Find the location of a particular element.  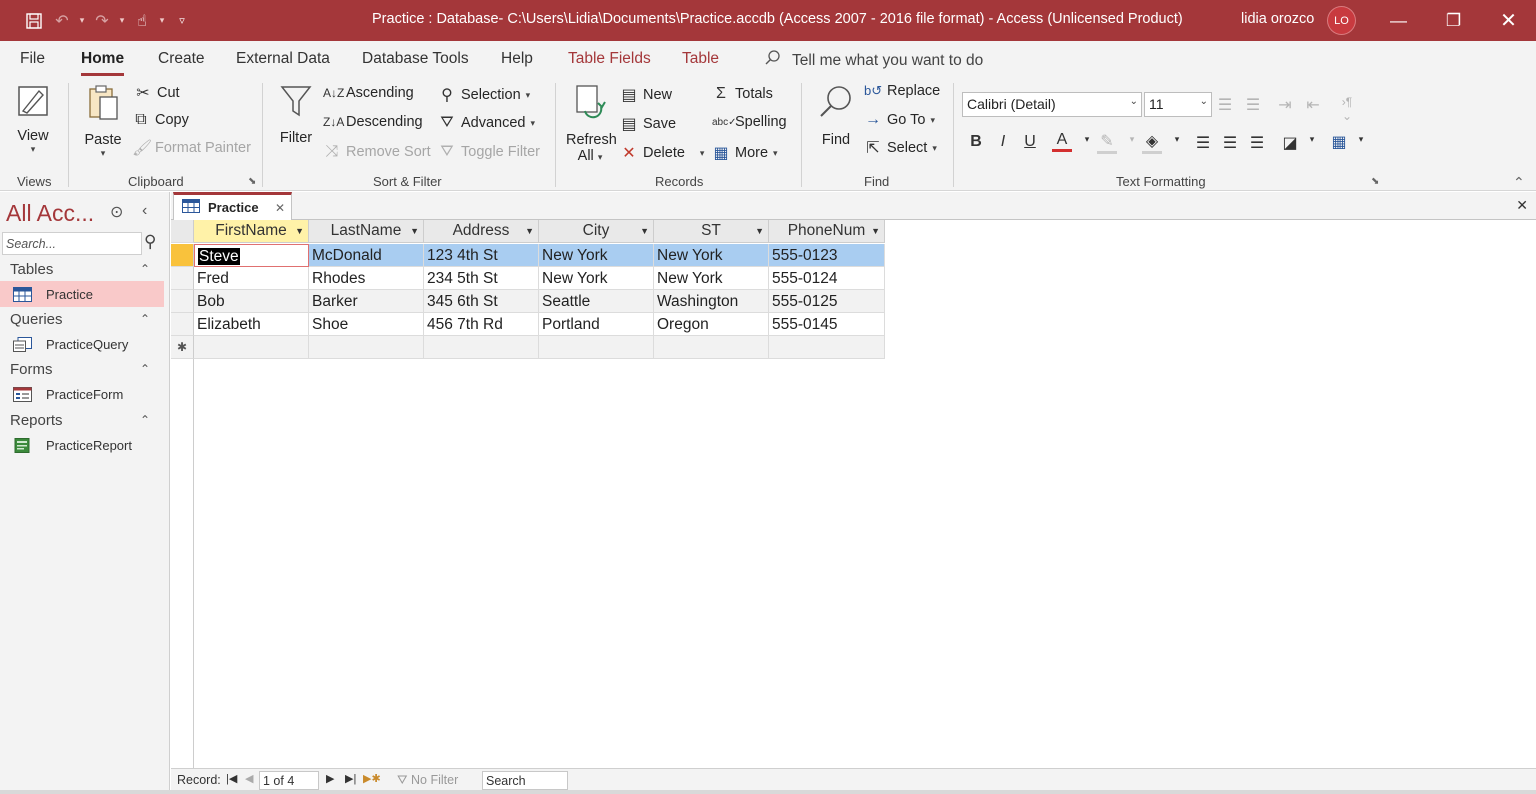

filter-button: Filter is located at coordinates (296, 114).